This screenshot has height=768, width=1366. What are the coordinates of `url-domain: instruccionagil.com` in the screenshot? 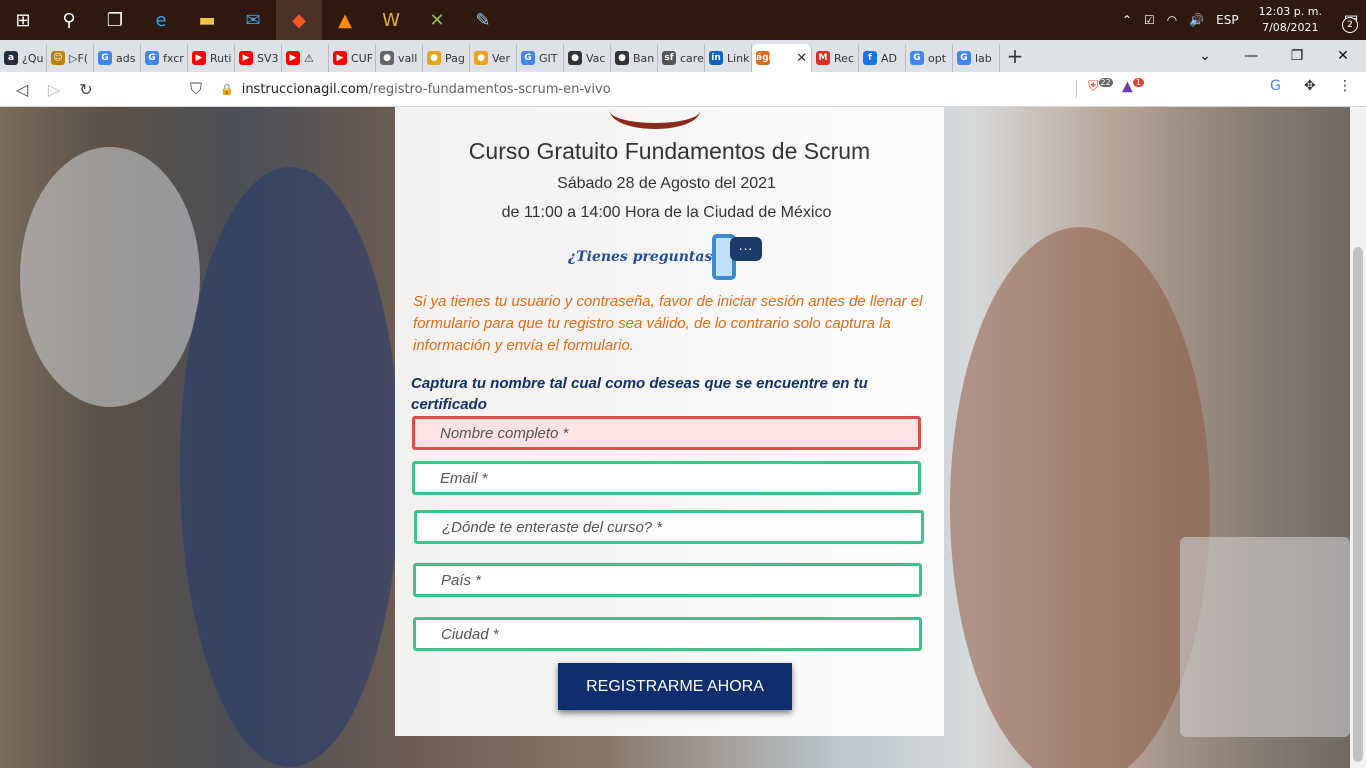 It's located at (305, 89).